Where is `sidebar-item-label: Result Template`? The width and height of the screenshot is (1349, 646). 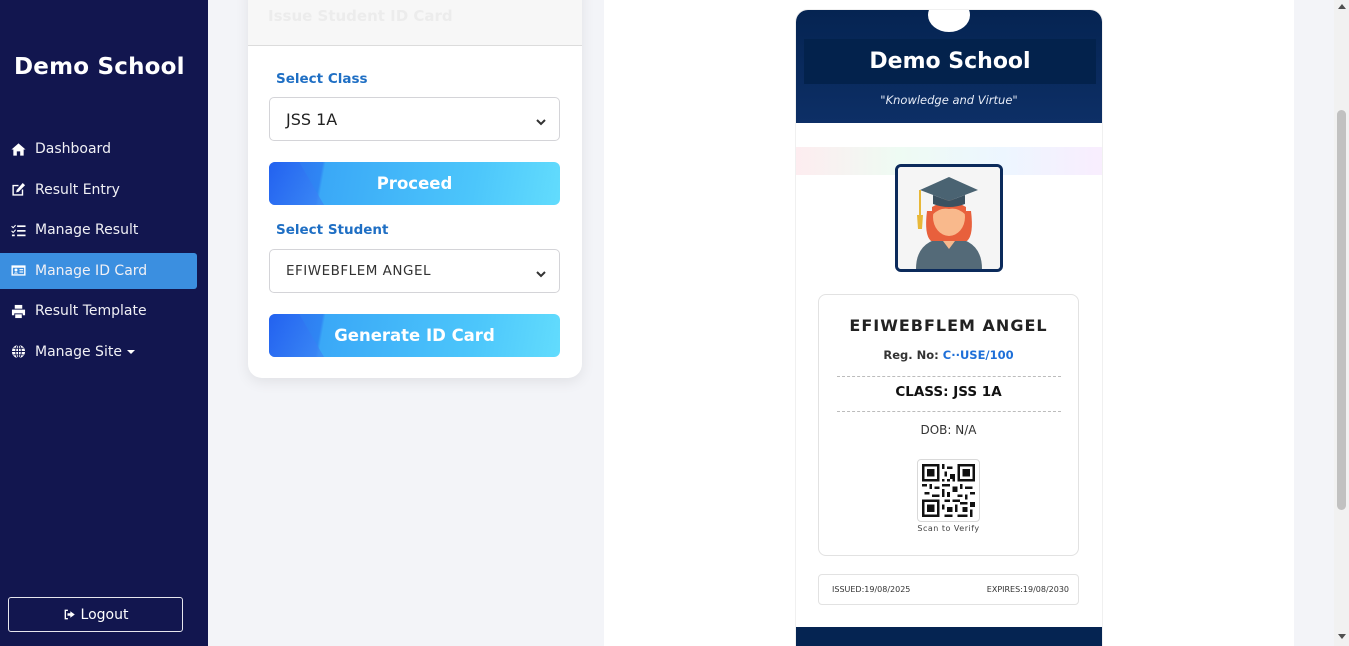 sidebar-item-label: Result Template is located at coordinates (91, 311).